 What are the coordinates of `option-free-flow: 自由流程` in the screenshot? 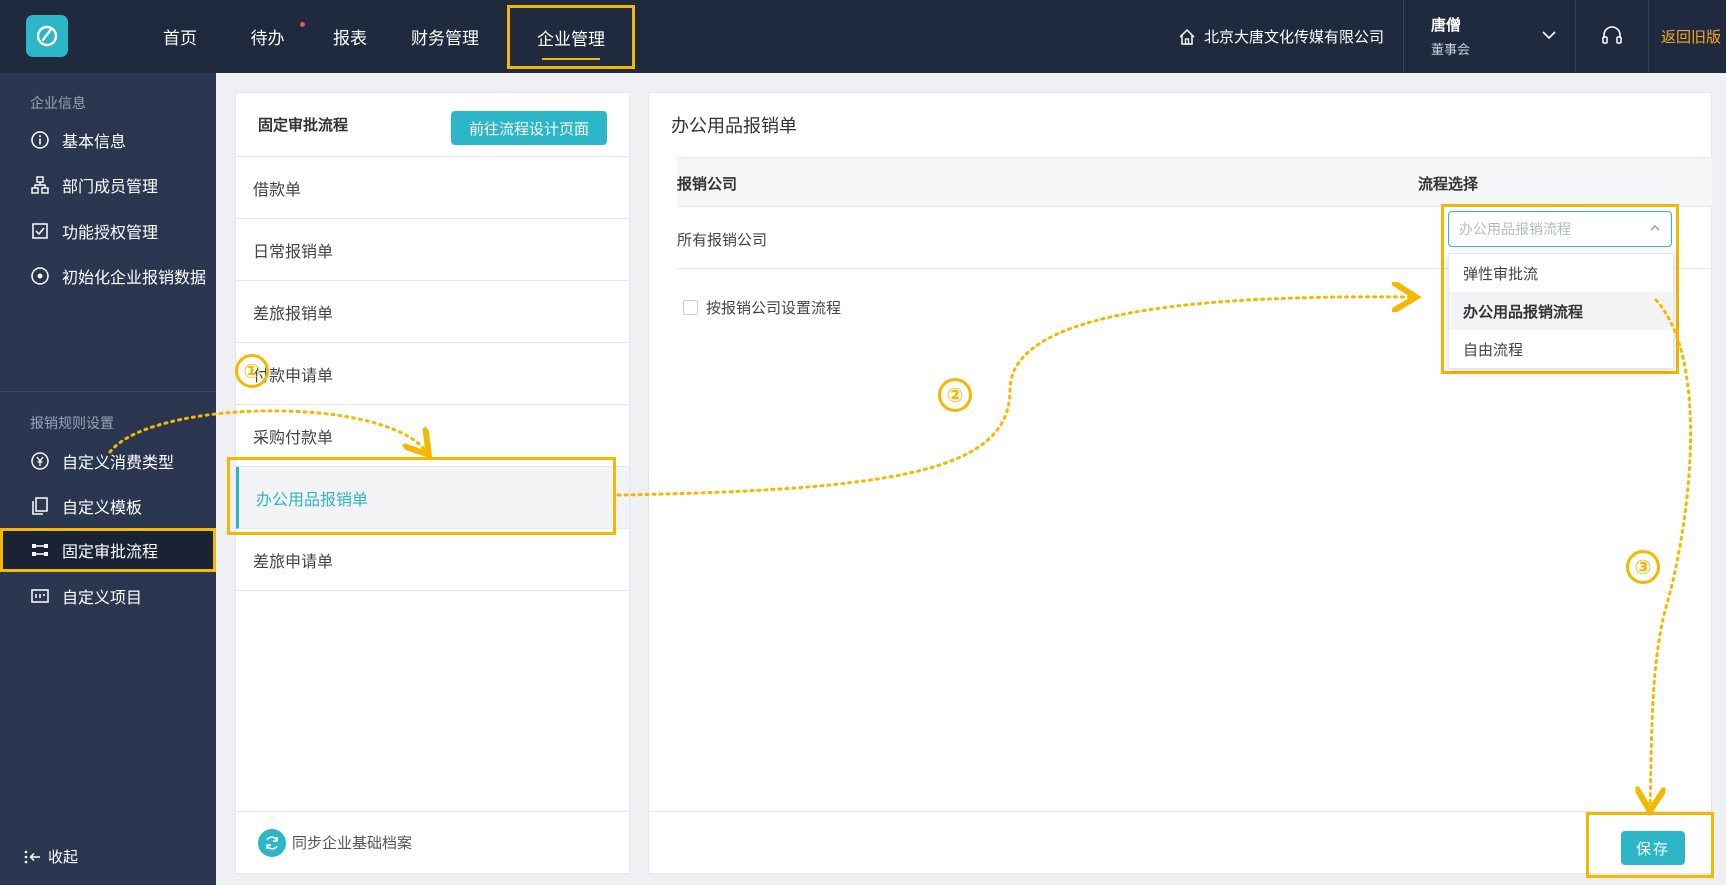 It's located at (1561, 349).